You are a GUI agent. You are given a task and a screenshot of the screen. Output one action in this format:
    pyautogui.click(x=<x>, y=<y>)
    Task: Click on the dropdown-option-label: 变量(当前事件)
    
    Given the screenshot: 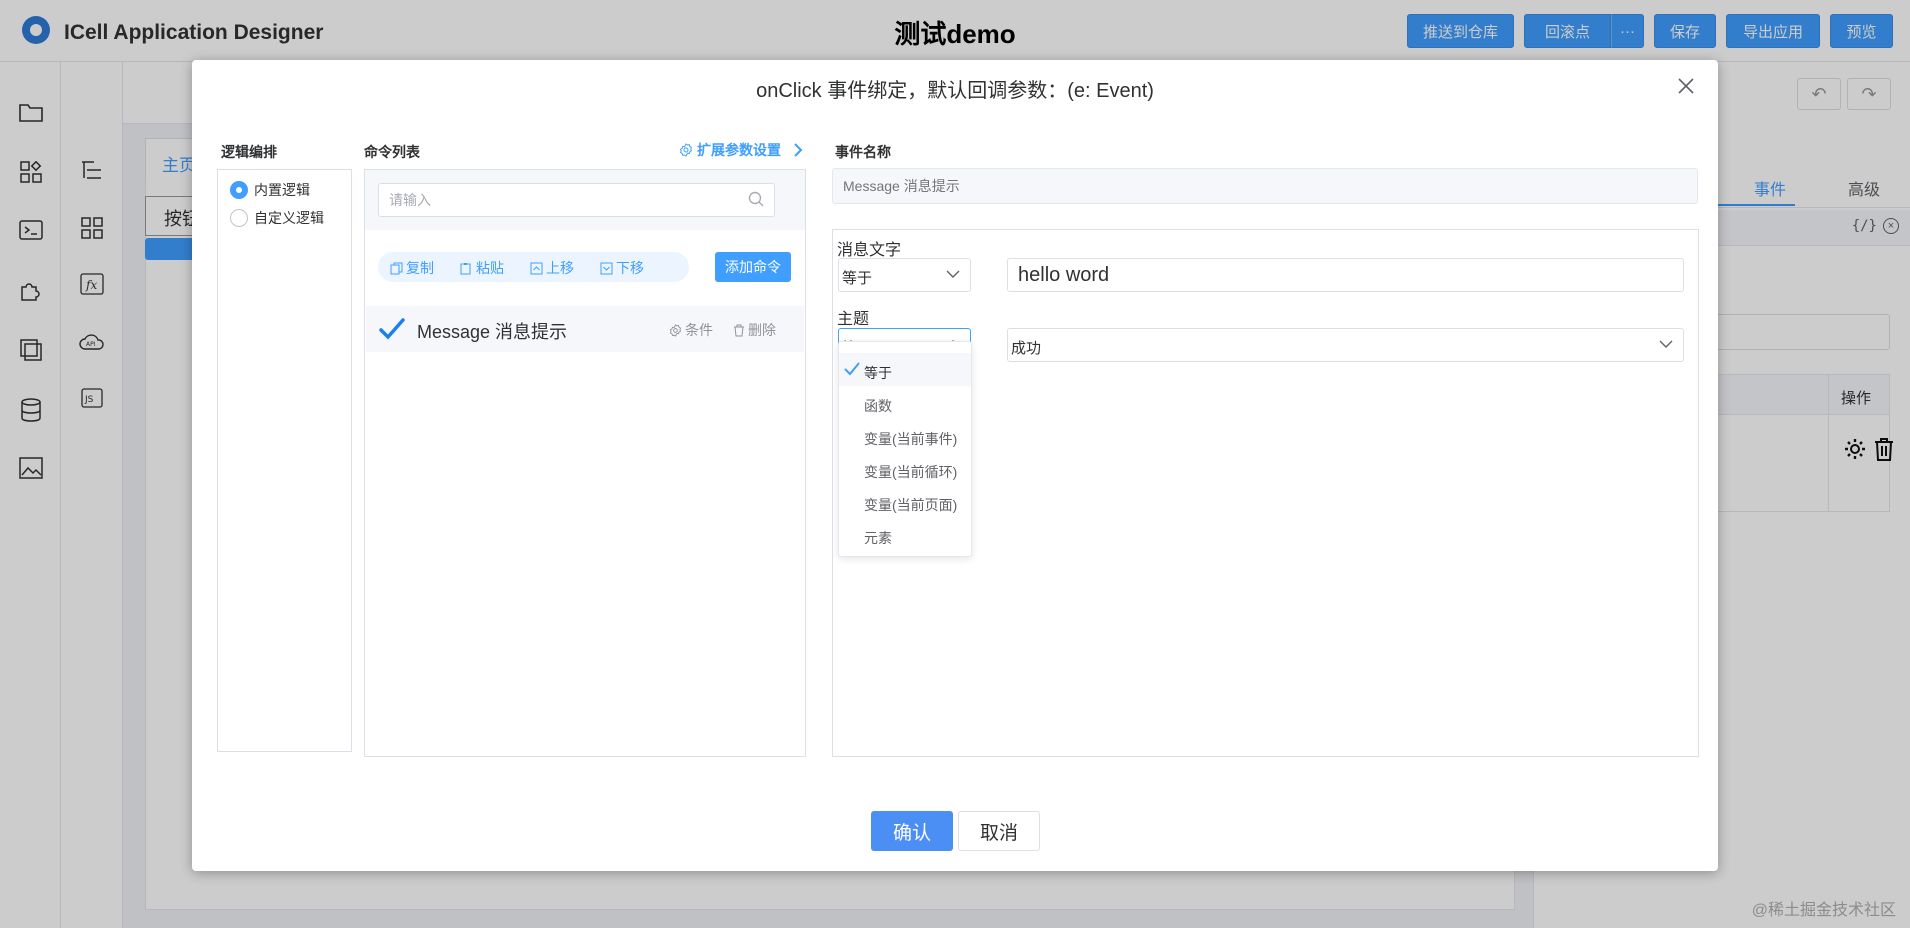 What is the action you would take?
    pyautogui.click(x=911, y=439)
    